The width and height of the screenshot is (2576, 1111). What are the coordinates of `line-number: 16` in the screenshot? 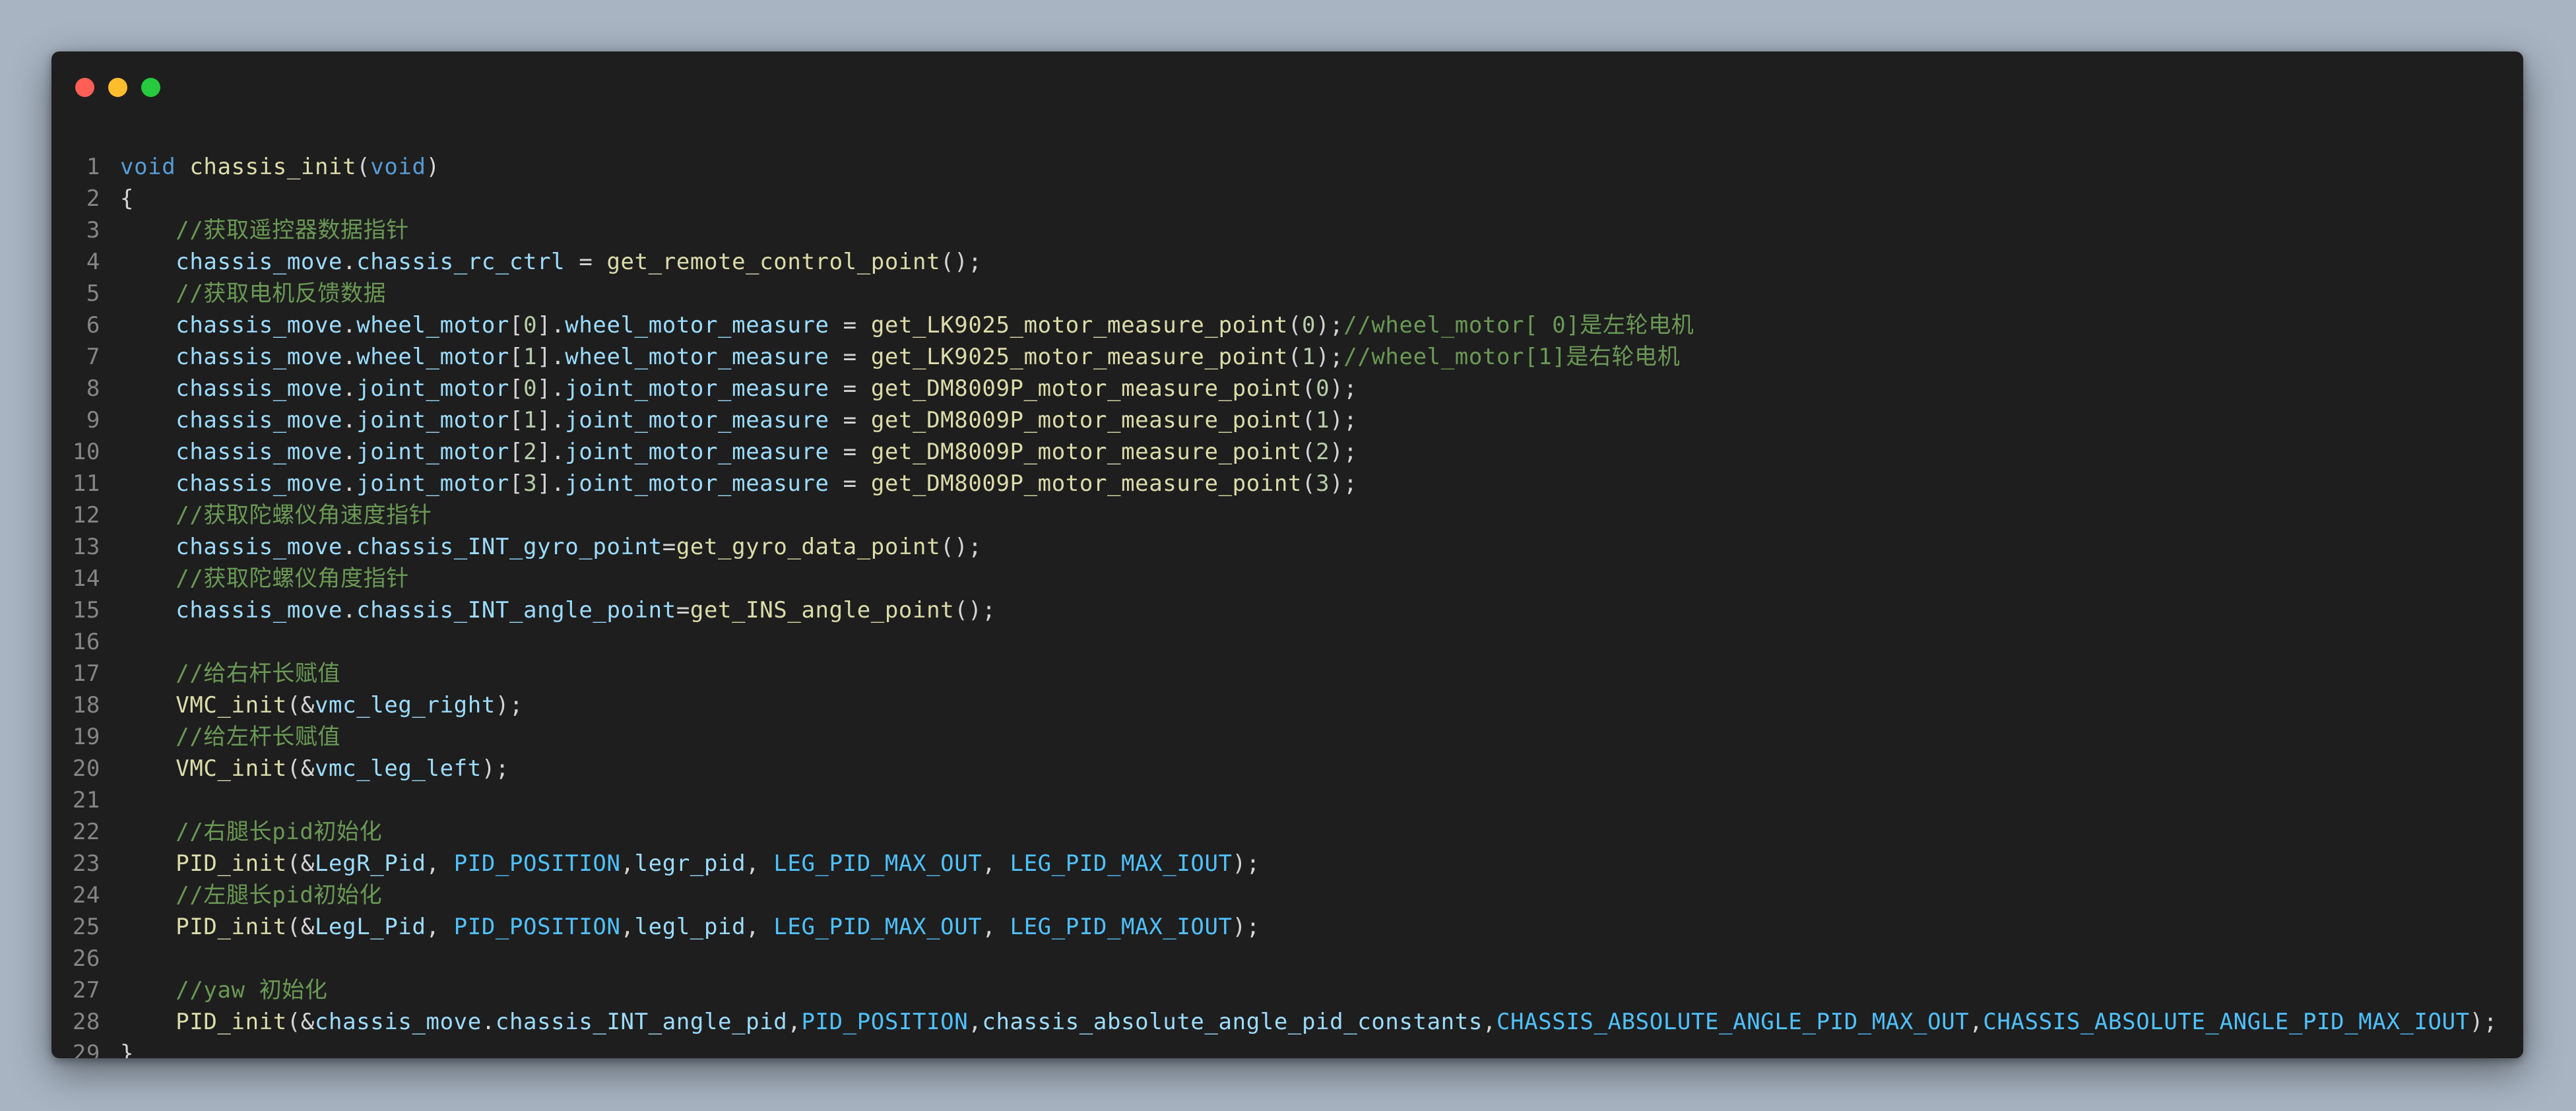 It's located at (86, 642).